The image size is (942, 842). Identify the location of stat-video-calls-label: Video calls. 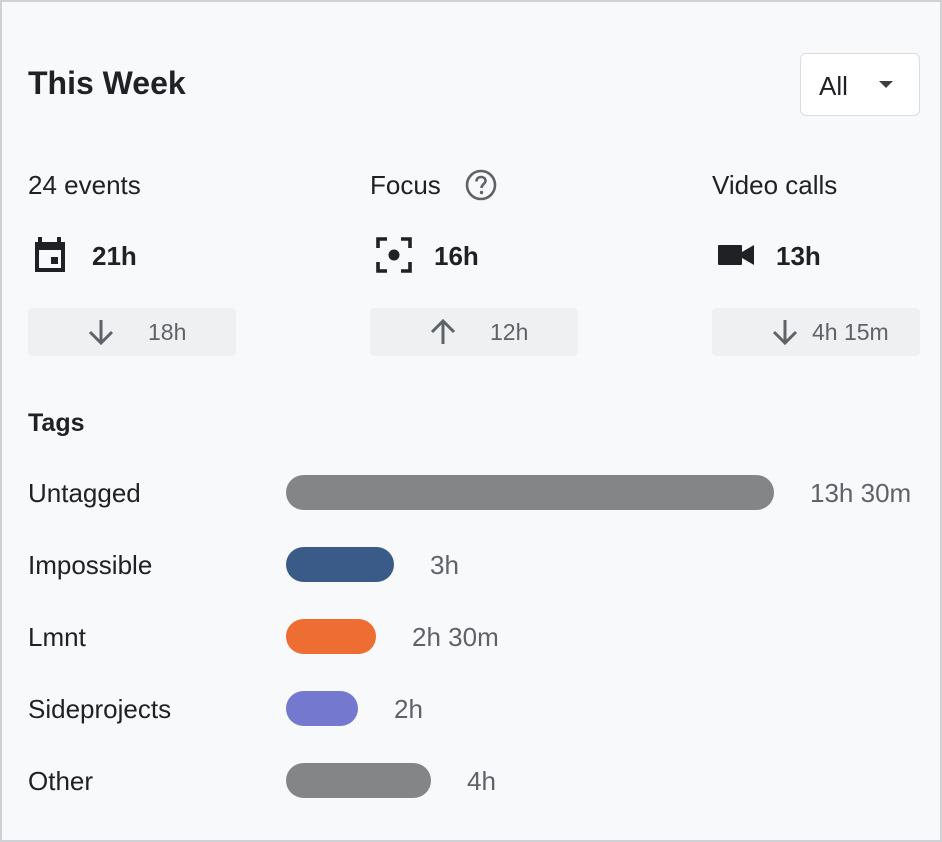
(775, 185).